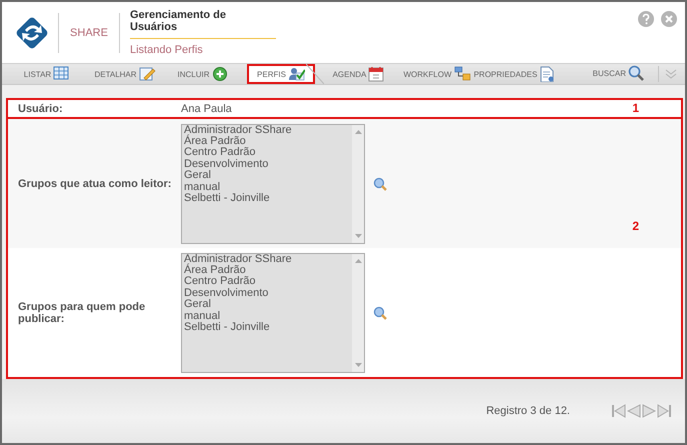  Describe the element at coordinates (649, 411) in the screenshot. I see `next-page-icon` at that location.